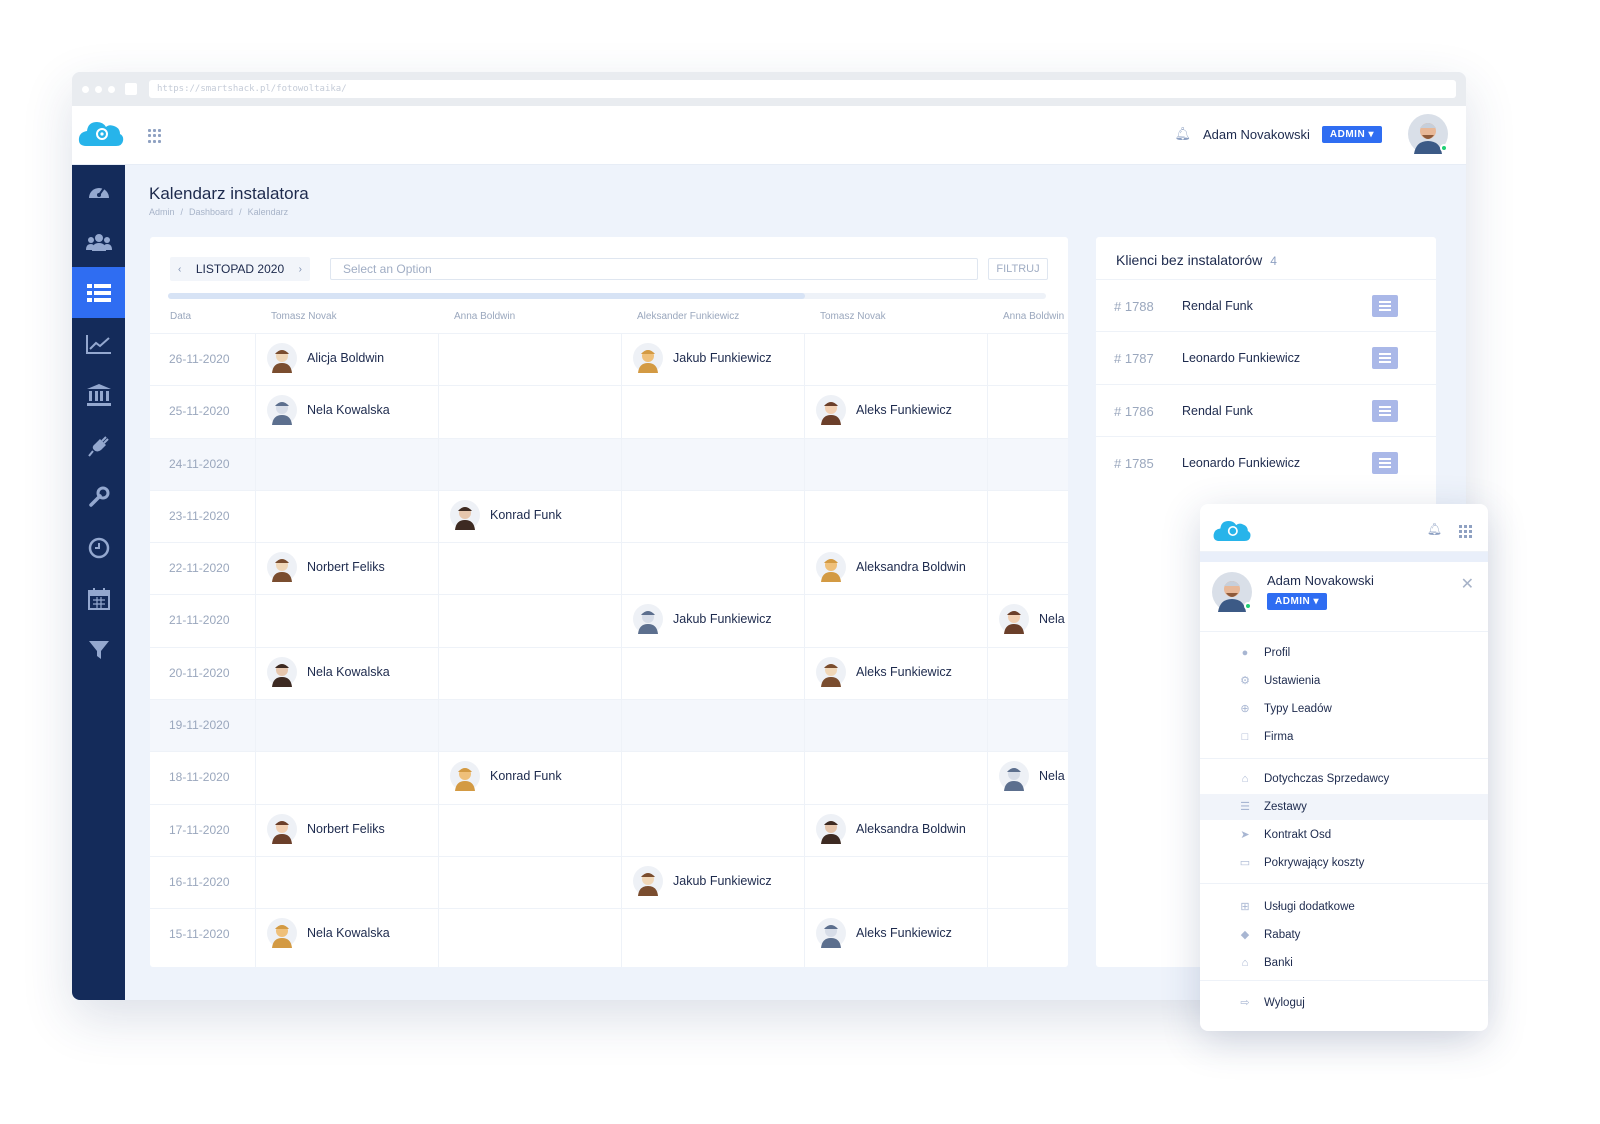 The image size is (1600, 1124). What do you see at coordinates (98, 343) in the screenshot?
I see `chart-icon` at bounding box center [98, 343].